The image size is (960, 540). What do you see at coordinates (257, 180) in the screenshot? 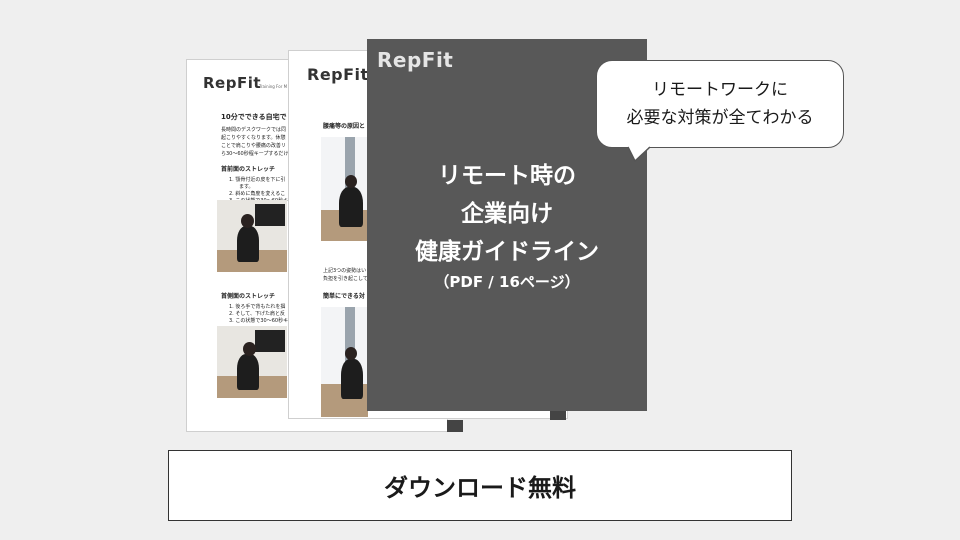
I see `list-item: 1. 顎骨付近の皮を下に引` at bounding box center [257, 180].